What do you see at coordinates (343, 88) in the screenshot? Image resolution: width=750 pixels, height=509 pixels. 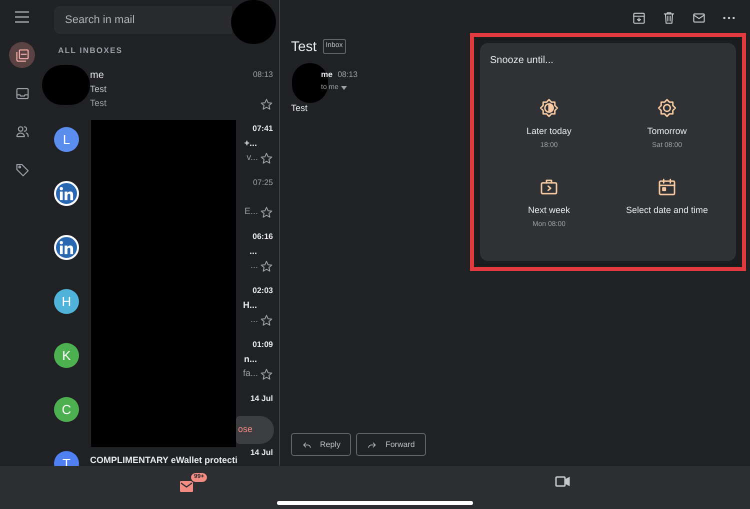 I see `caret-icon` at bounding box center [343, 88].